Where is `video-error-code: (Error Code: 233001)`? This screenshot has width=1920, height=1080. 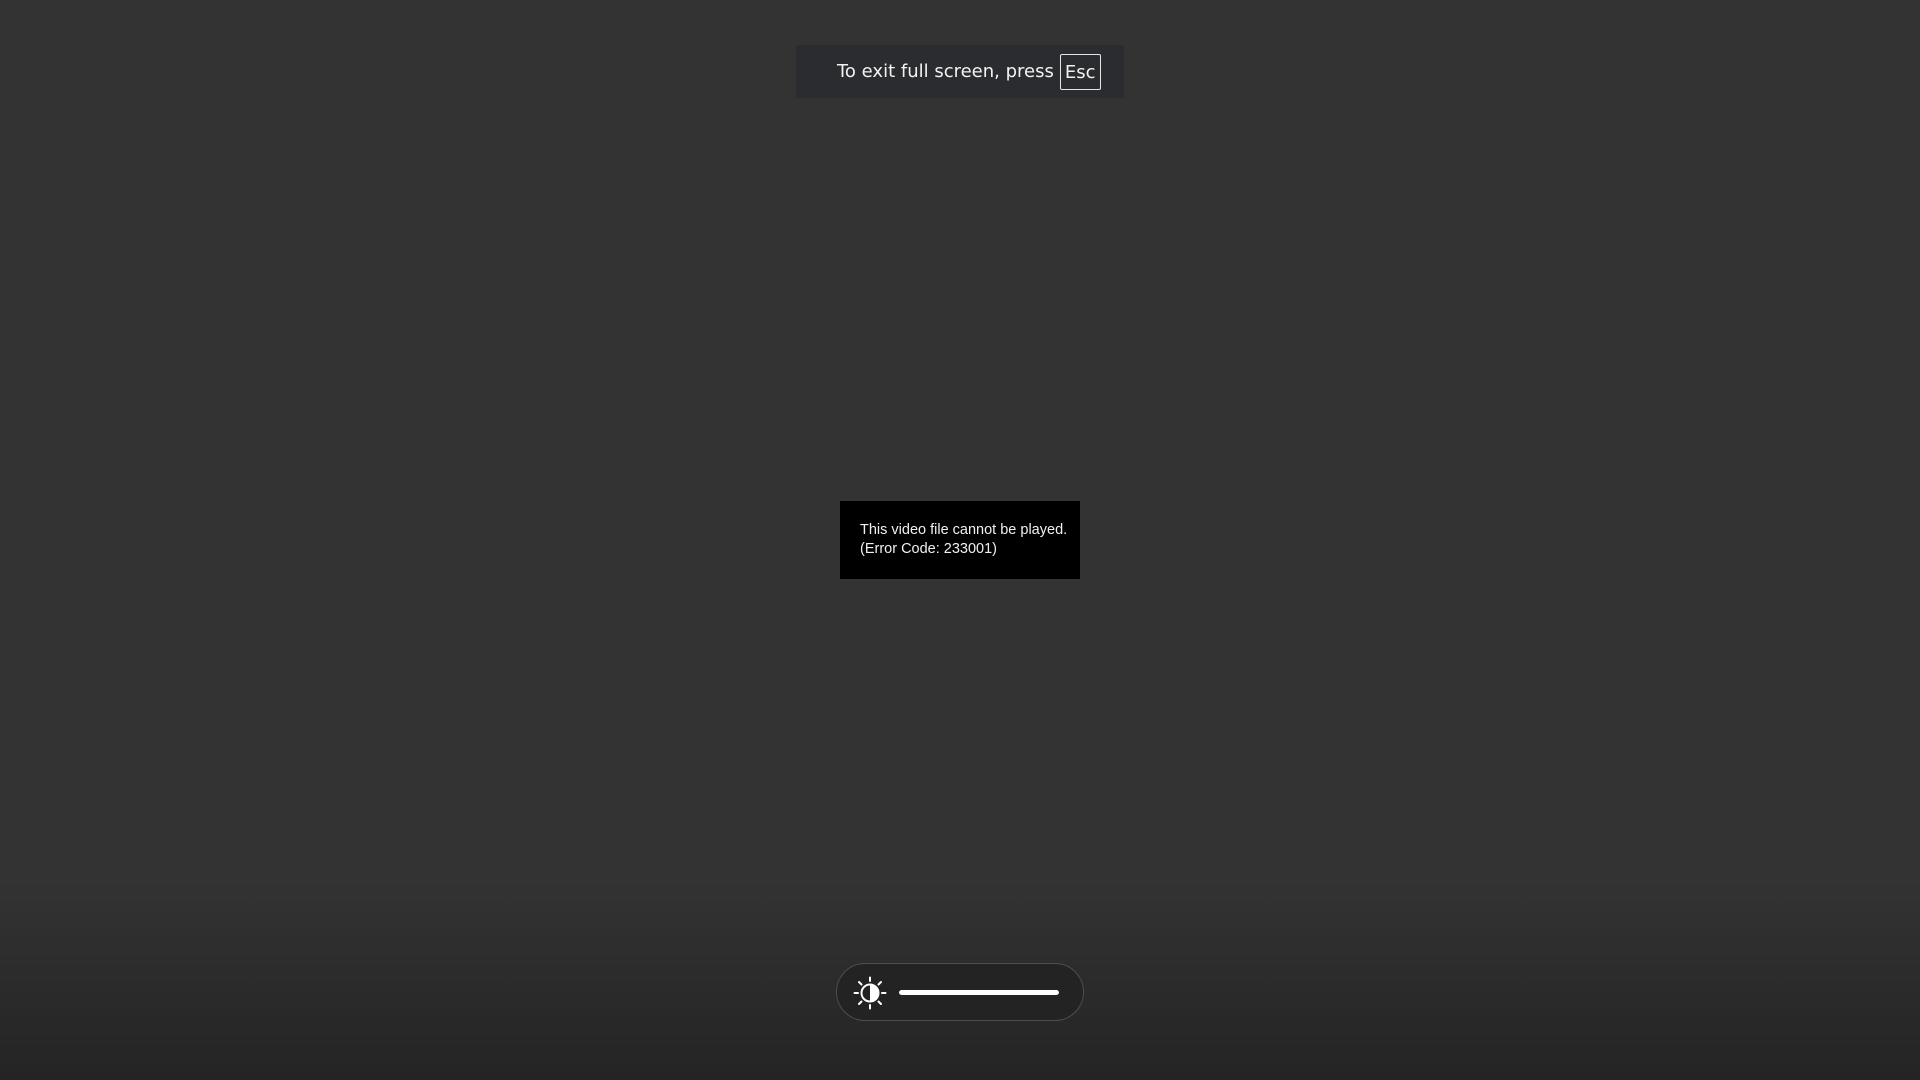
video-error-code: (Error Code: 233001) is located at coordinates (929, 549).